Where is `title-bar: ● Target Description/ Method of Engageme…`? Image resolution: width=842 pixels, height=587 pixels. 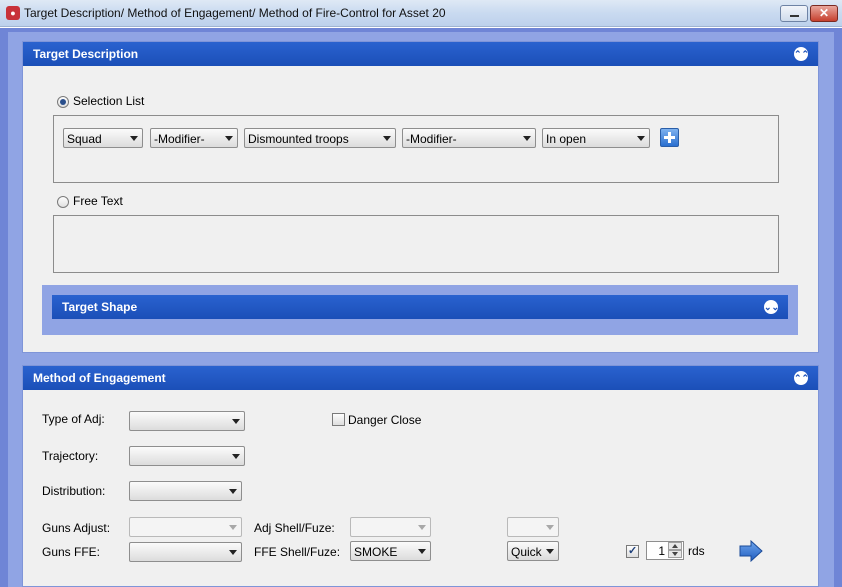 title-bar: ● Target Description/ Method of Engageme… is located at coordinates (421, 13).